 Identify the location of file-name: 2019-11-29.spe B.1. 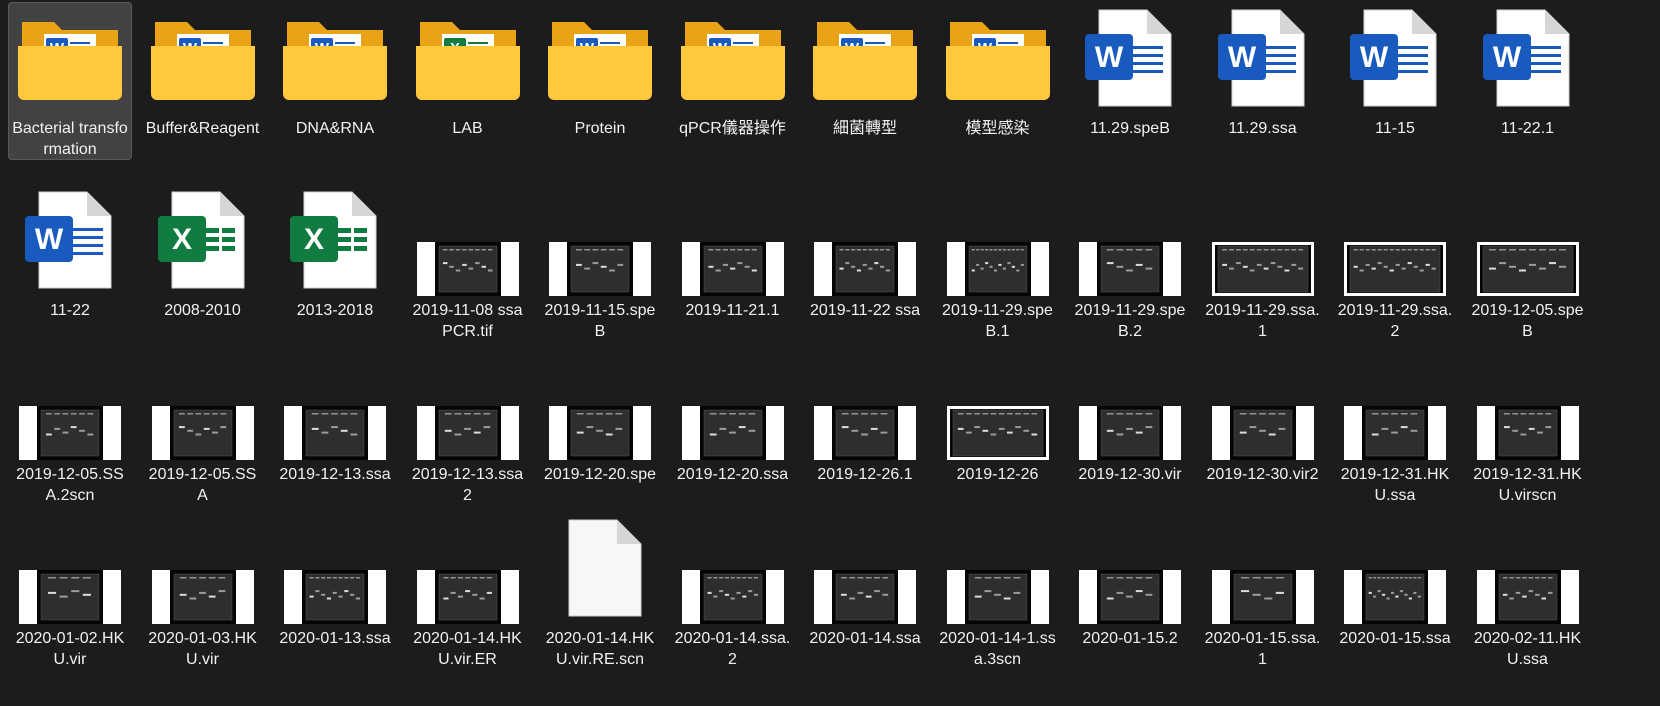
(997, 321).